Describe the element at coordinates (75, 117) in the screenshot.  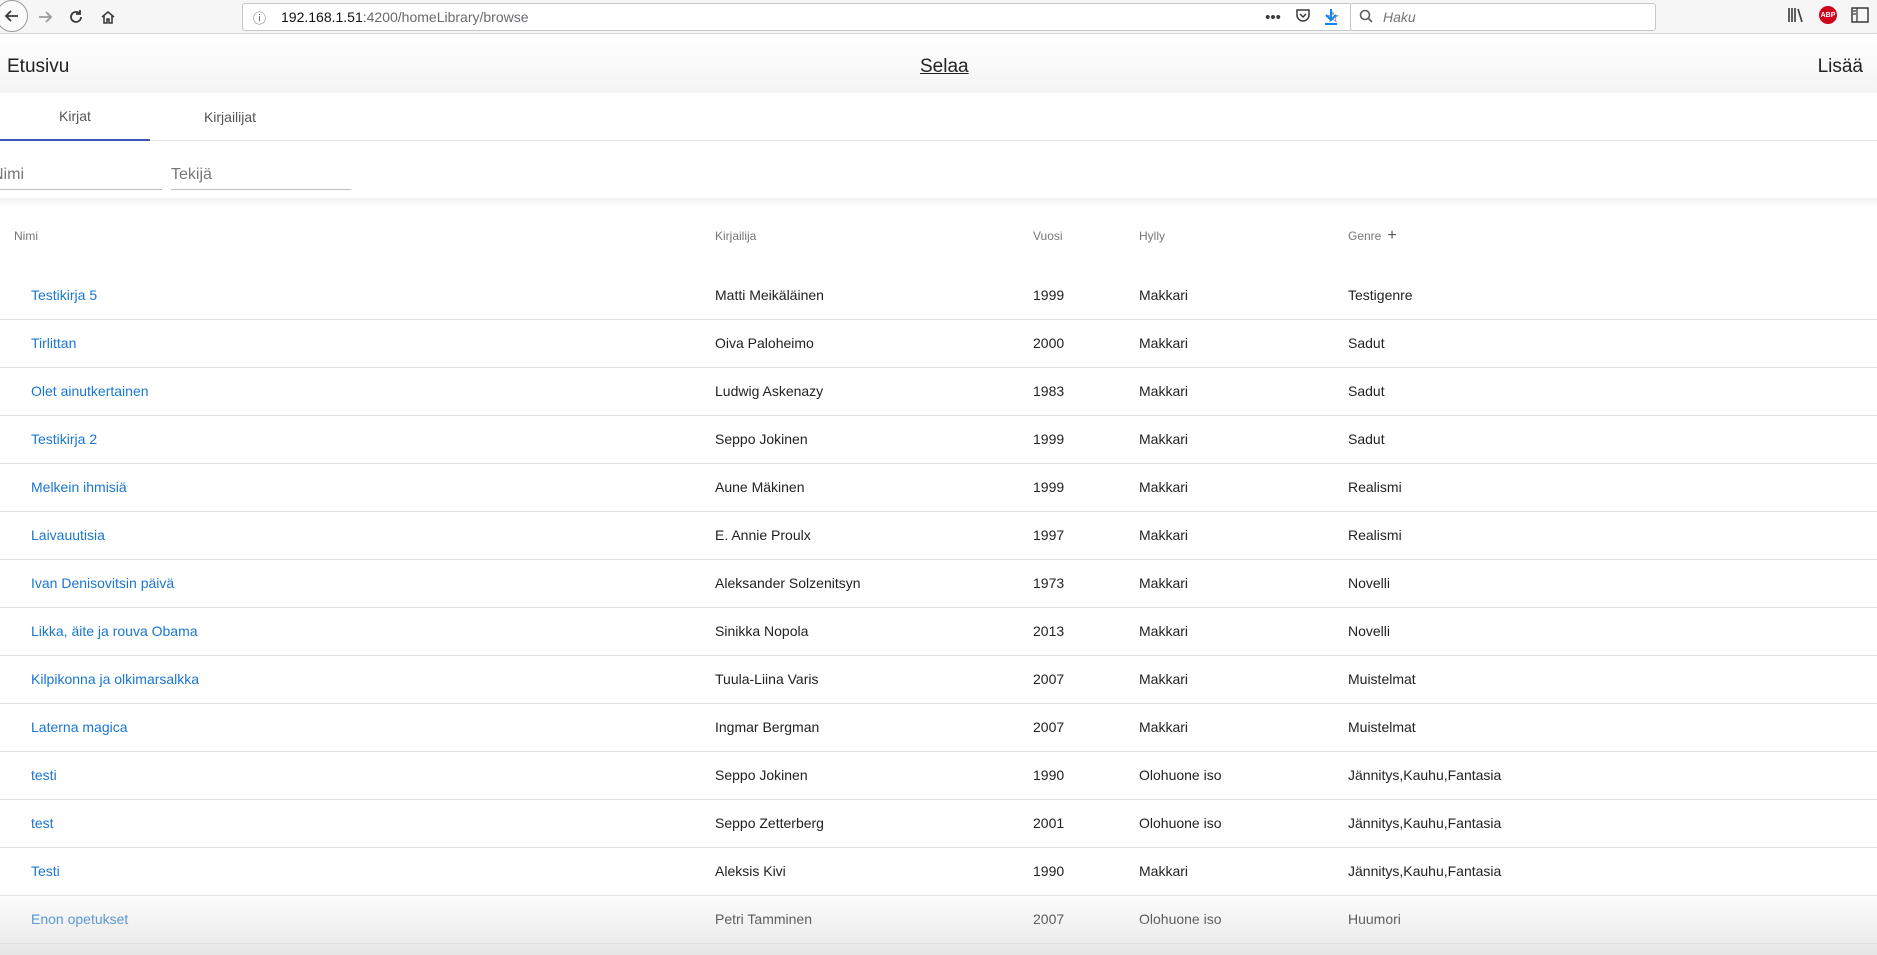
I see `tab-books: Kirjat` at that location.